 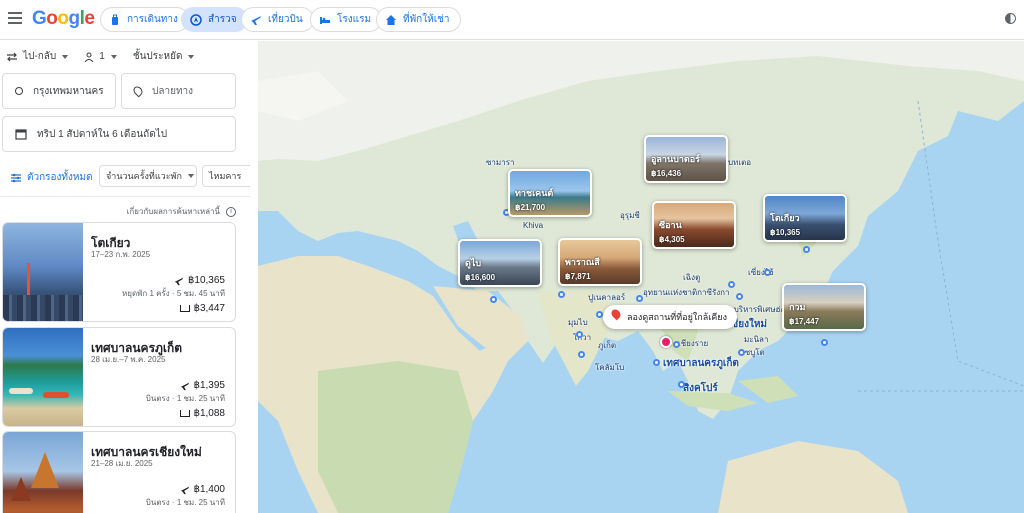 I want to click on passengers-select: 1, so click(x=100, y=56).